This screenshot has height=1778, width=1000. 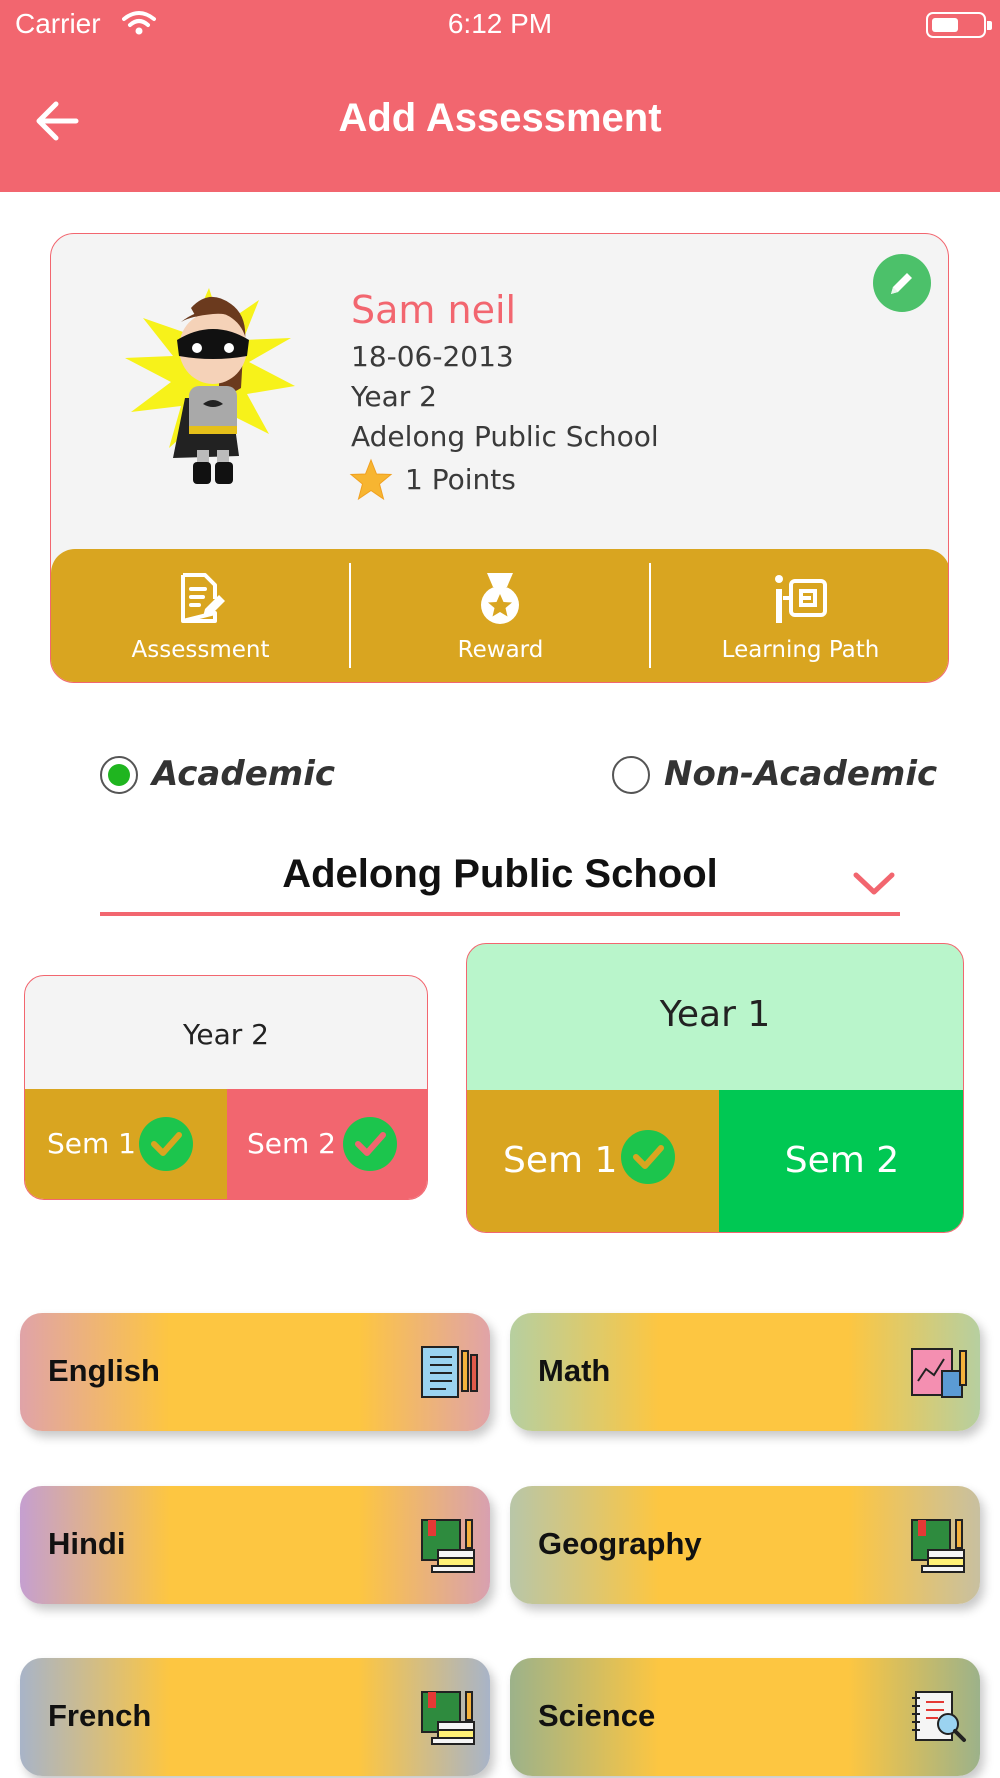 What do you see at coordinates (959, 25) in the screenshot?
I see `battery-icon` at bounding box center [959, 25].